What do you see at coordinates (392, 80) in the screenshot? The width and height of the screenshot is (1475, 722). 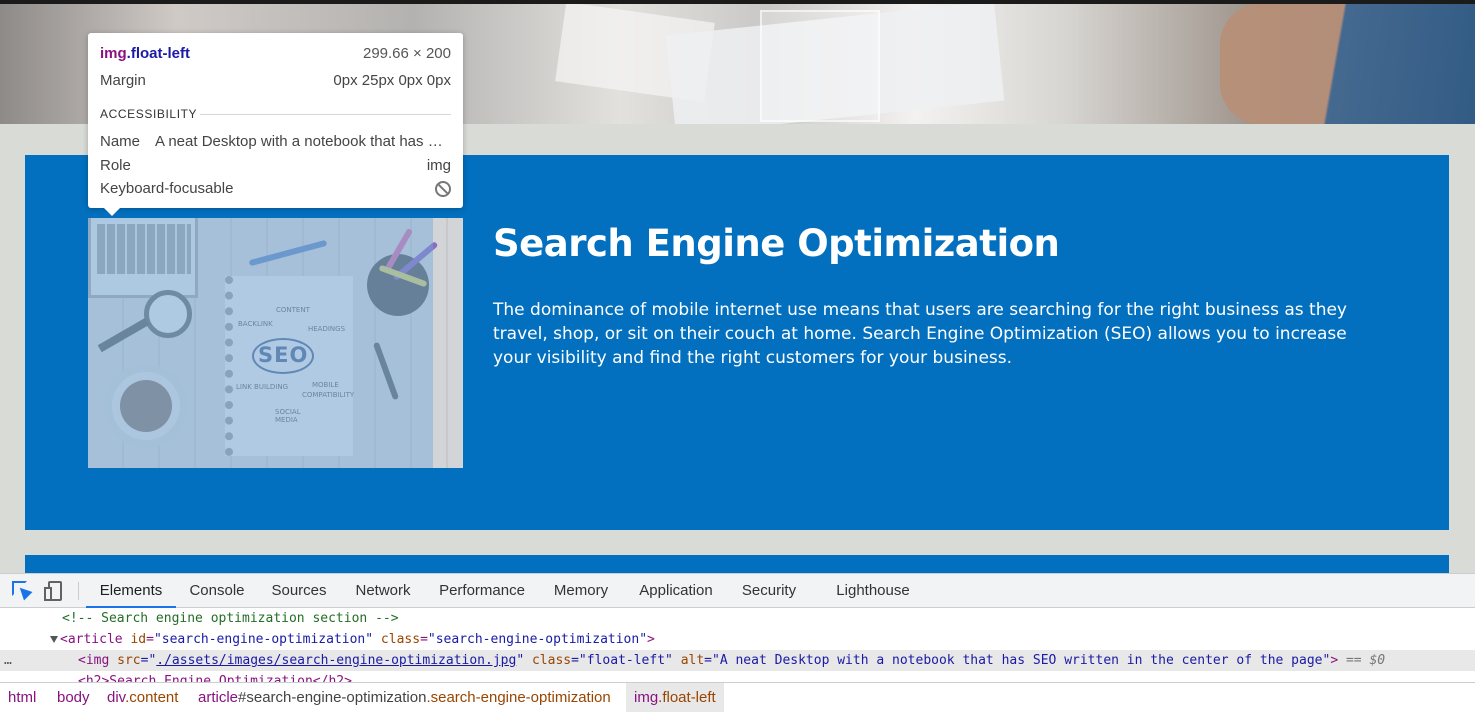 I see `tooltip-margin-value: 0px 25px 0px 0px` at bounding box center [392, 80].